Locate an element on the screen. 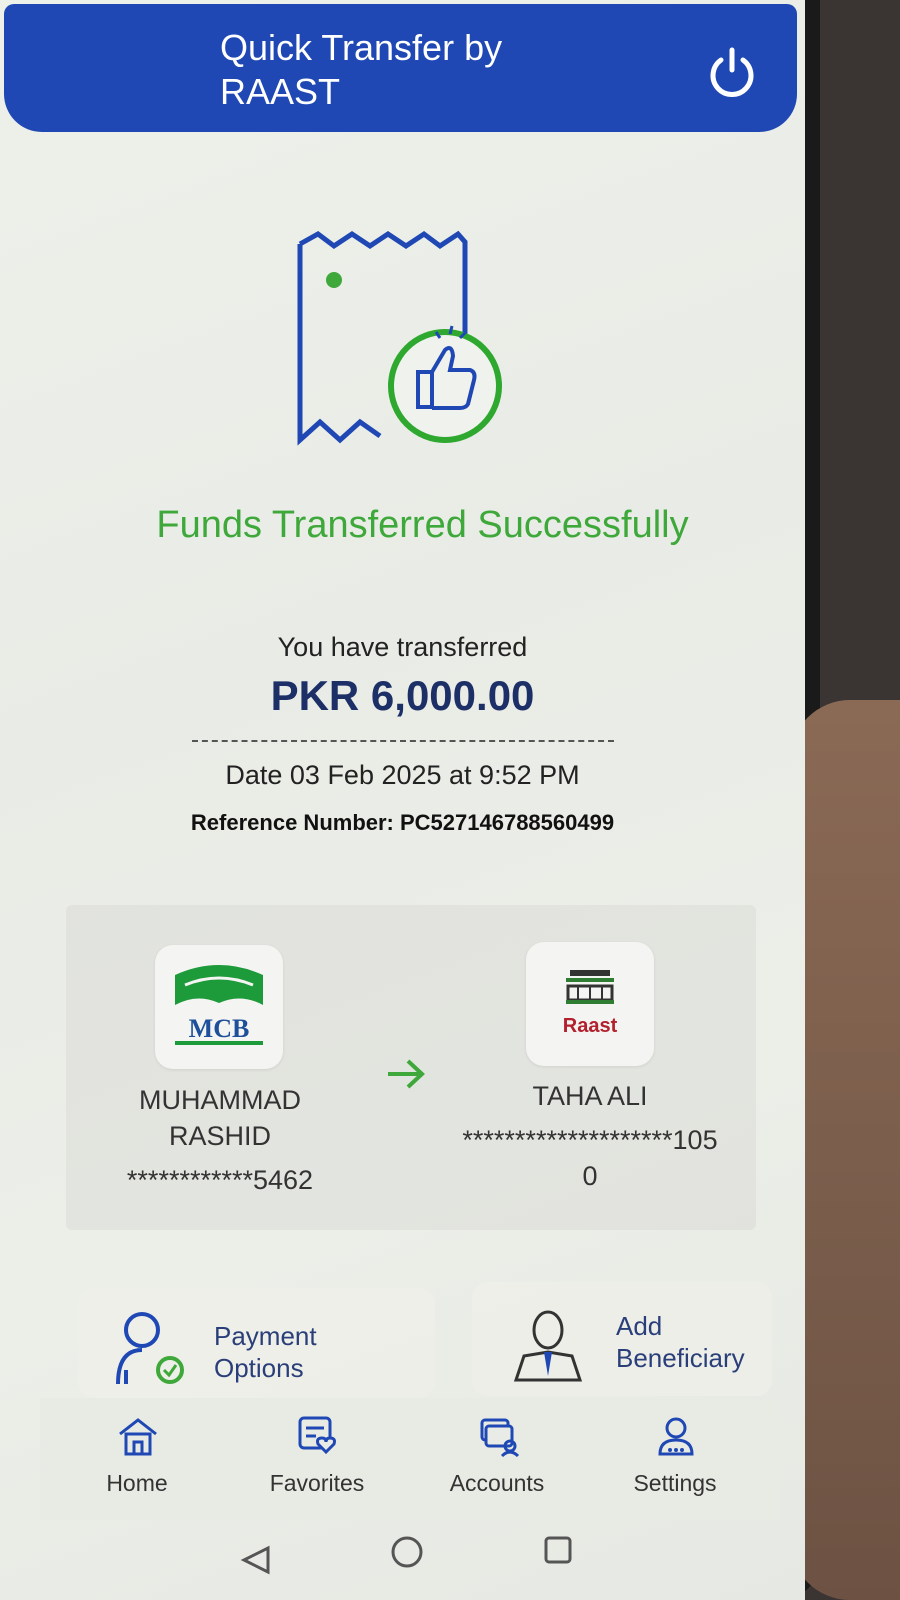 This screenshot has width=900, height=1600. settings-icon is located at coordinates (676, 1436).